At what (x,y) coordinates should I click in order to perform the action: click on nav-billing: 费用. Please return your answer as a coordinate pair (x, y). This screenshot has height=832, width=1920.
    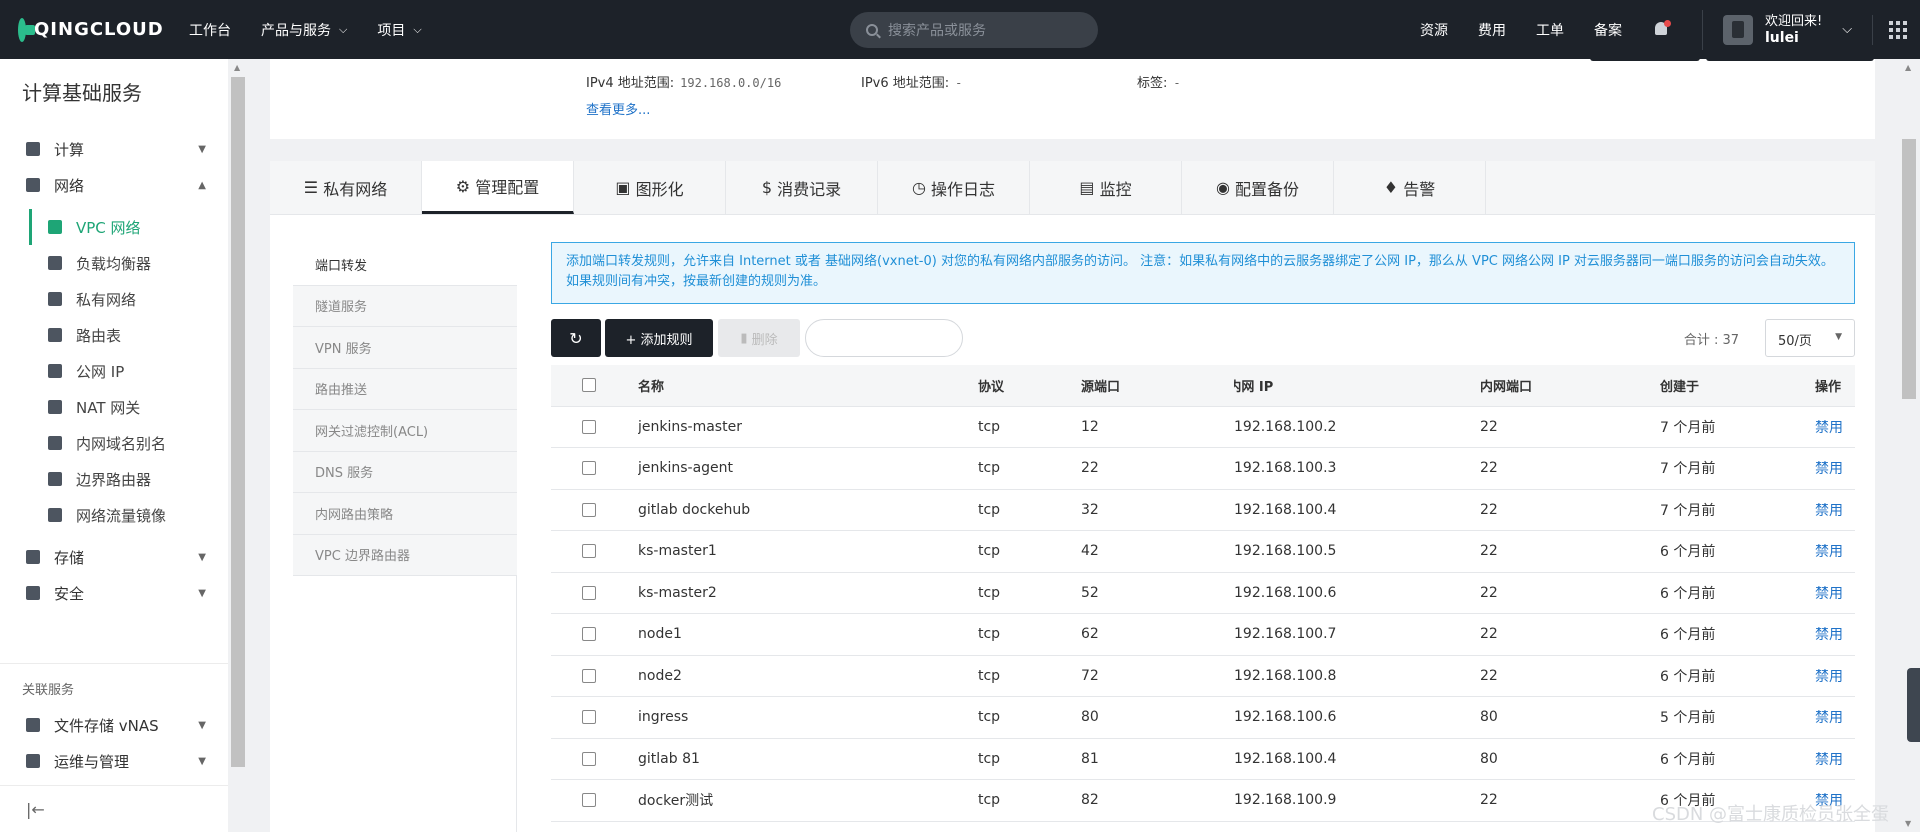
    Looking at the image, I should click on (1492, 30).